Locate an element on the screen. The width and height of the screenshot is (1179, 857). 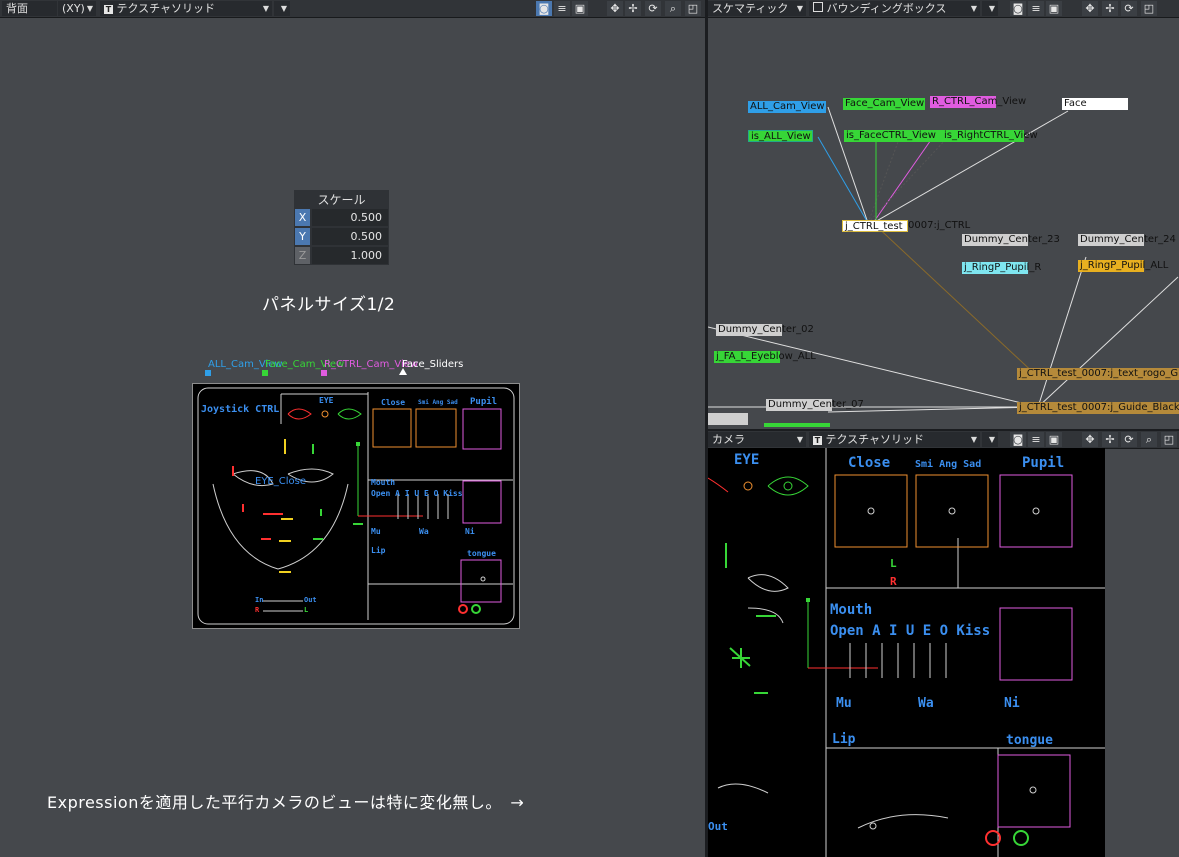
scale-row-z: Z 1.000 is located at coordinates (341, 256).